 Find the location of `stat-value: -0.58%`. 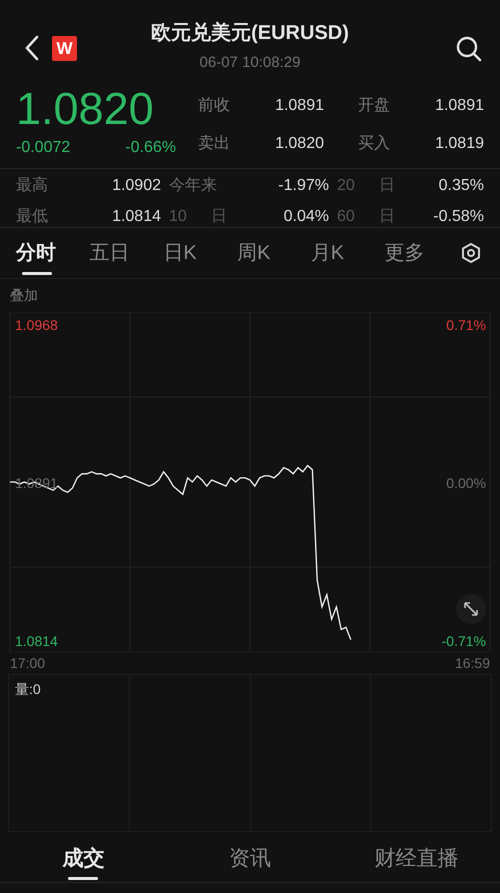

stat-value: -0.58% is located at coordinates (458, 217).